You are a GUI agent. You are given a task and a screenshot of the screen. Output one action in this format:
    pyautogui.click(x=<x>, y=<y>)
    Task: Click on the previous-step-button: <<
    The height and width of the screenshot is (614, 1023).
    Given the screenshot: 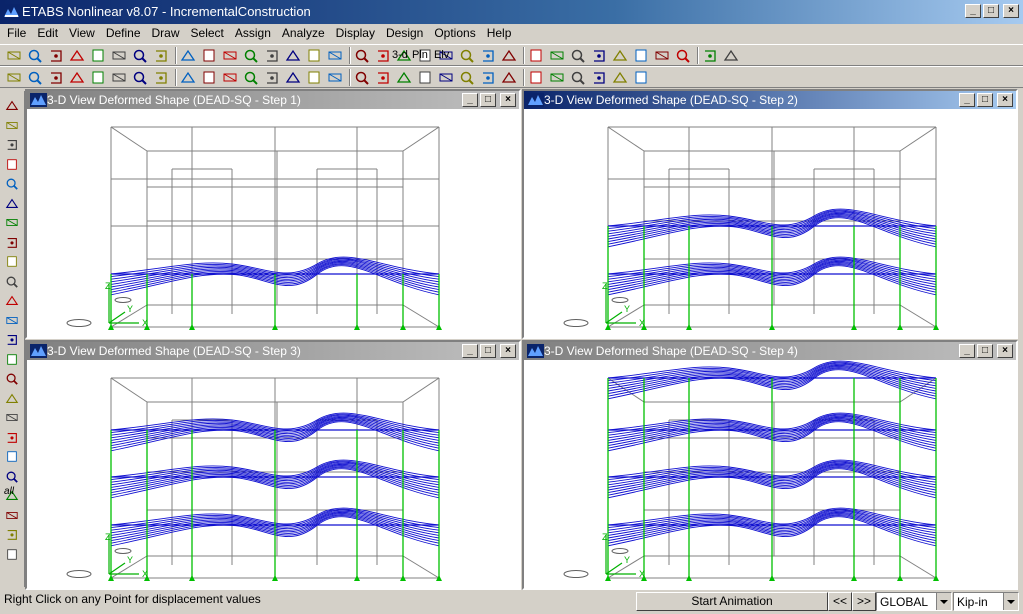 What is the action you would take?
    pyautogui.click(x=840, y=601)
    